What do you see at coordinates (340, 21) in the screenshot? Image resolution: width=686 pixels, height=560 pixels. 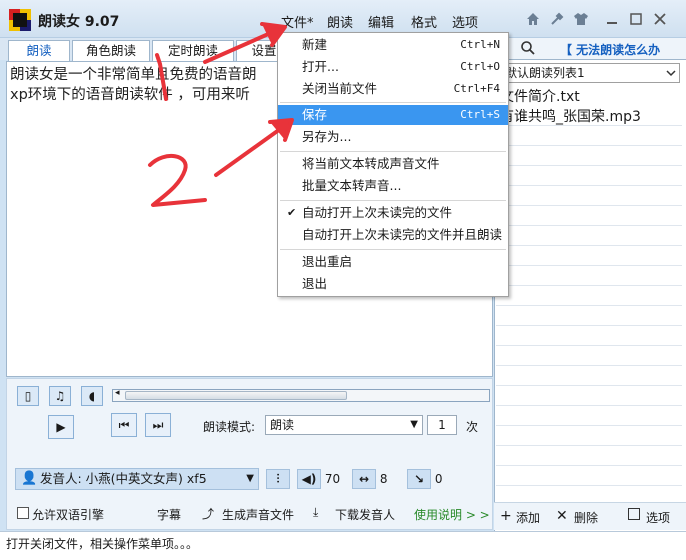 I see `menu-read: 朗读` at bounding box center [340, 21].